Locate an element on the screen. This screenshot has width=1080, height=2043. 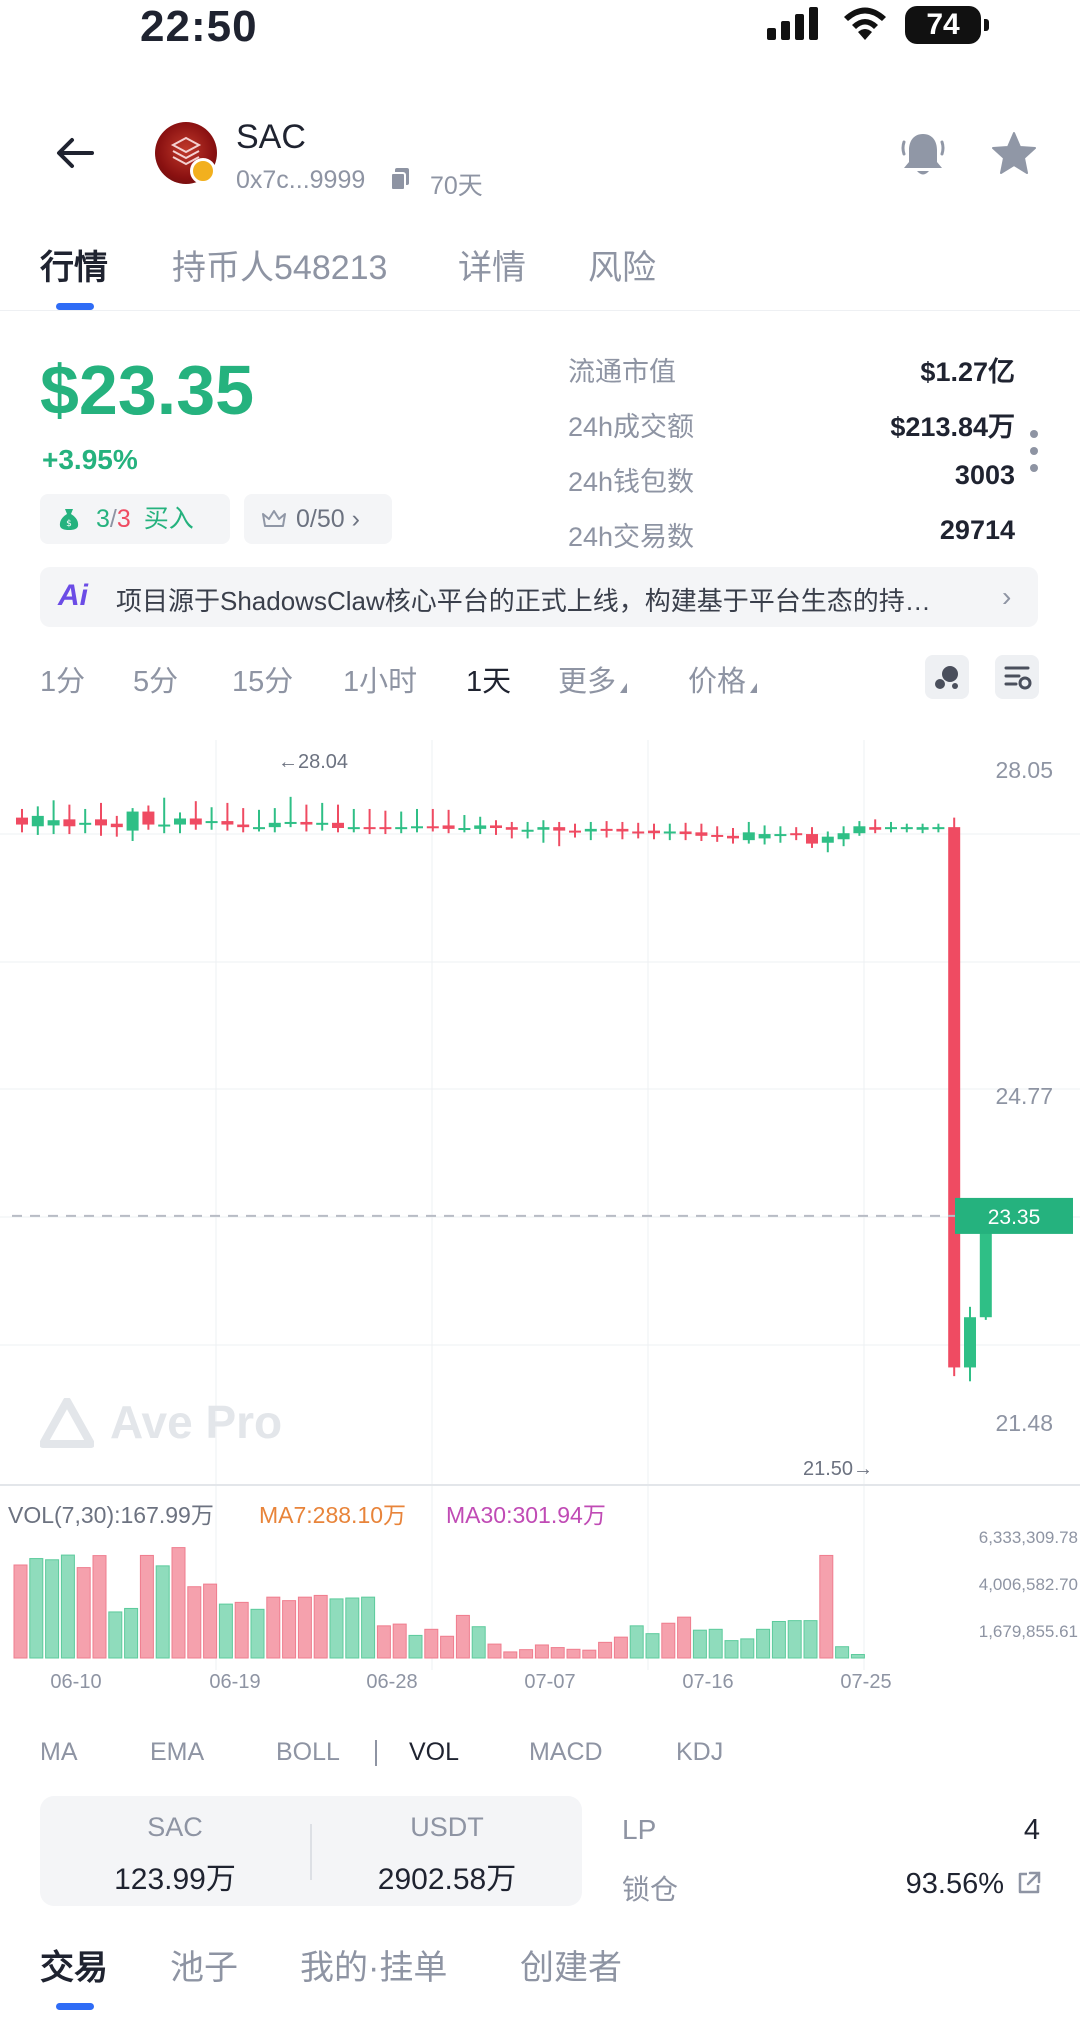
bubble-chart-icon is located at coordinates (946, 677).